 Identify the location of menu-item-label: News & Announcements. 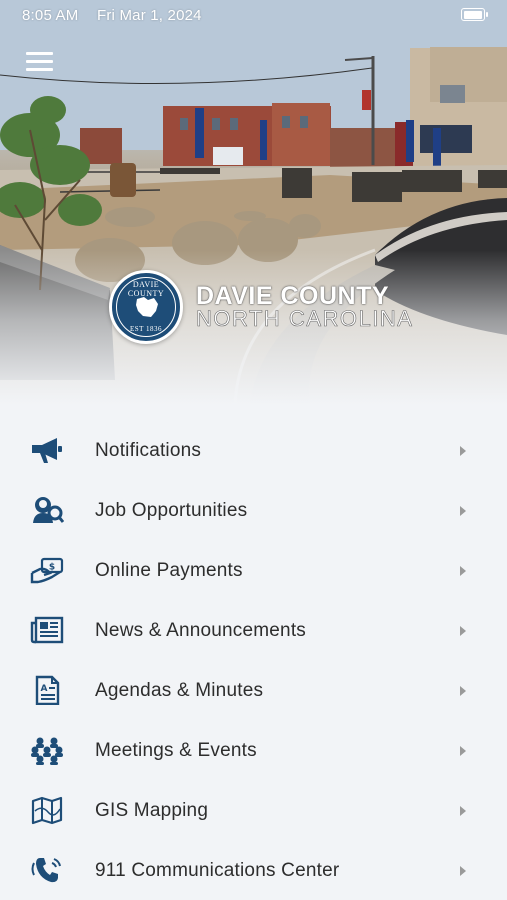
(201, 630).